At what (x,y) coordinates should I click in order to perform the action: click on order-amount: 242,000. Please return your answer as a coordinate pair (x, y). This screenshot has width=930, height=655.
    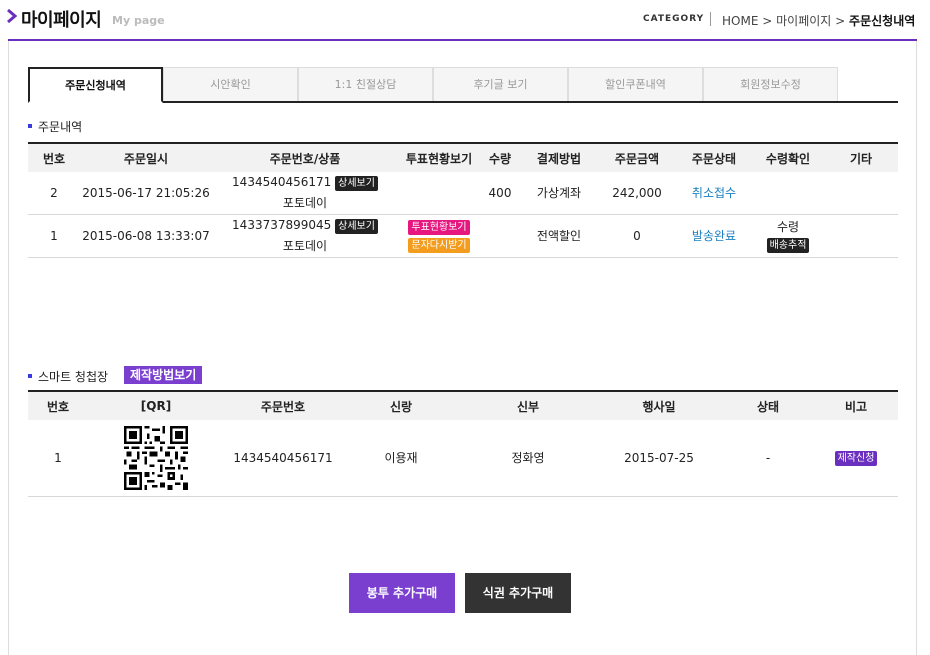
    Looking at the image, I should click on (637, 193).